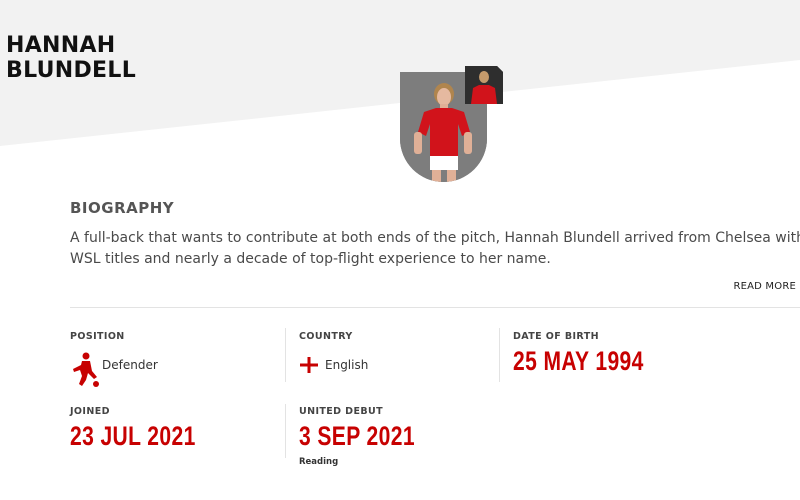 This screenshot has width=800, height=500. Describe the element at coordinates (556, 336) in the screenshot. I see `date-of-birth-label: DATE OF BIRTH` at that location.